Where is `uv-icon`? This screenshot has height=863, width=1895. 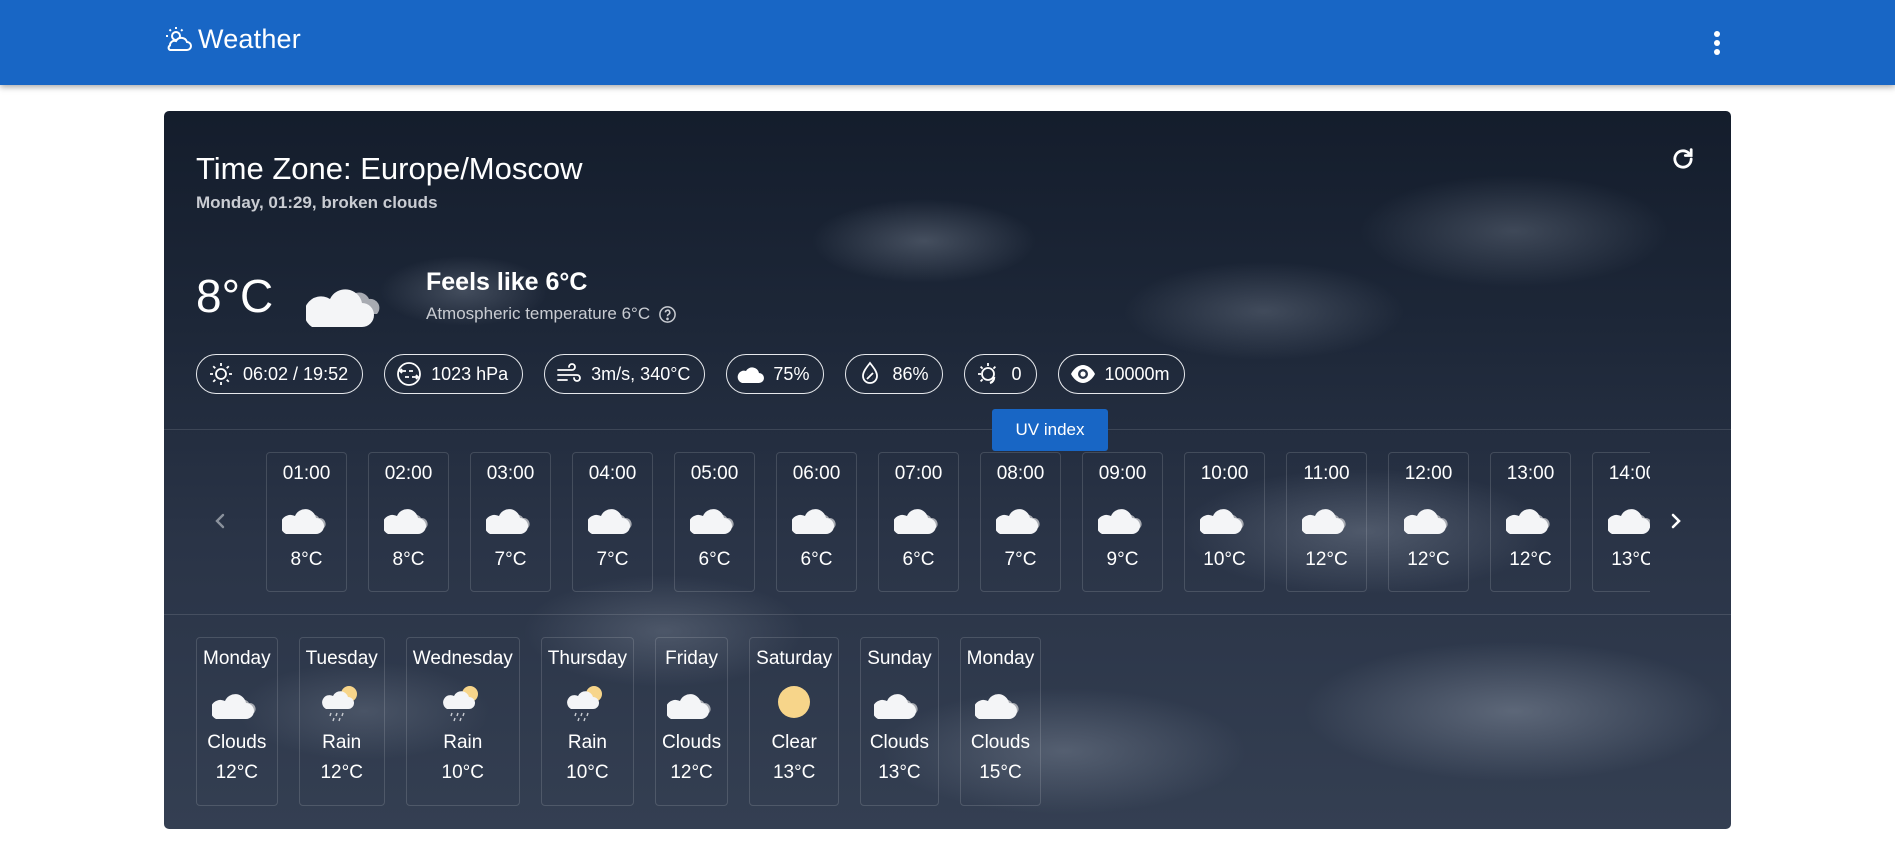
uv-icon is located at coordinates (987, 374).